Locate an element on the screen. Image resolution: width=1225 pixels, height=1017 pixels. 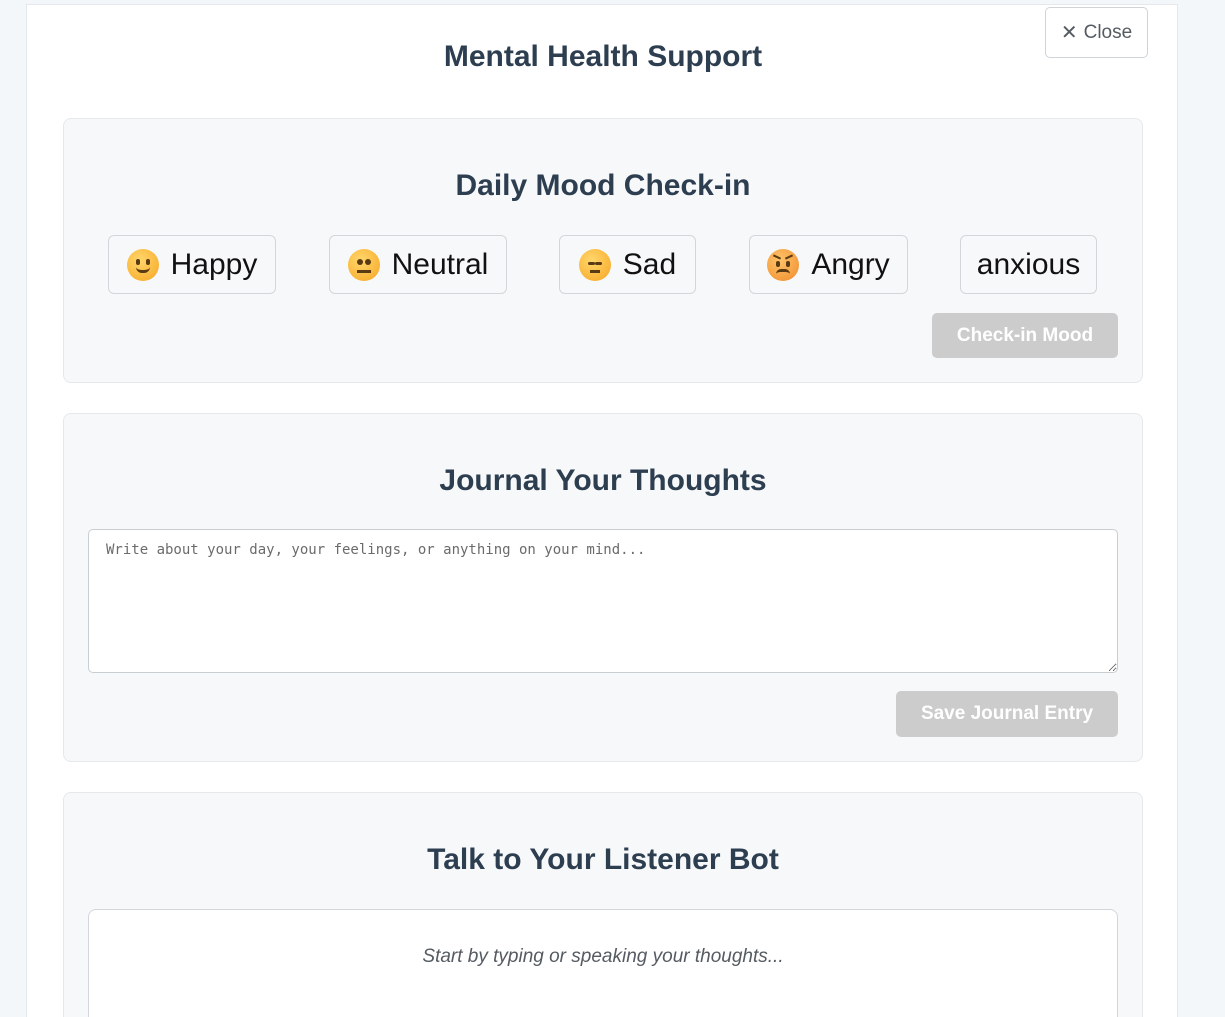
mood-option-label: anxious is located at coordinates (1028, 264).